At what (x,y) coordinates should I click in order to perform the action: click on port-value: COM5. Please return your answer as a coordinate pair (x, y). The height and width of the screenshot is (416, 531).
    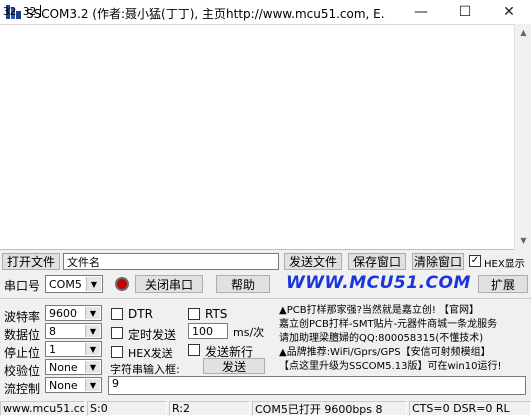
    Looking at the image, I should click on (65, 284).